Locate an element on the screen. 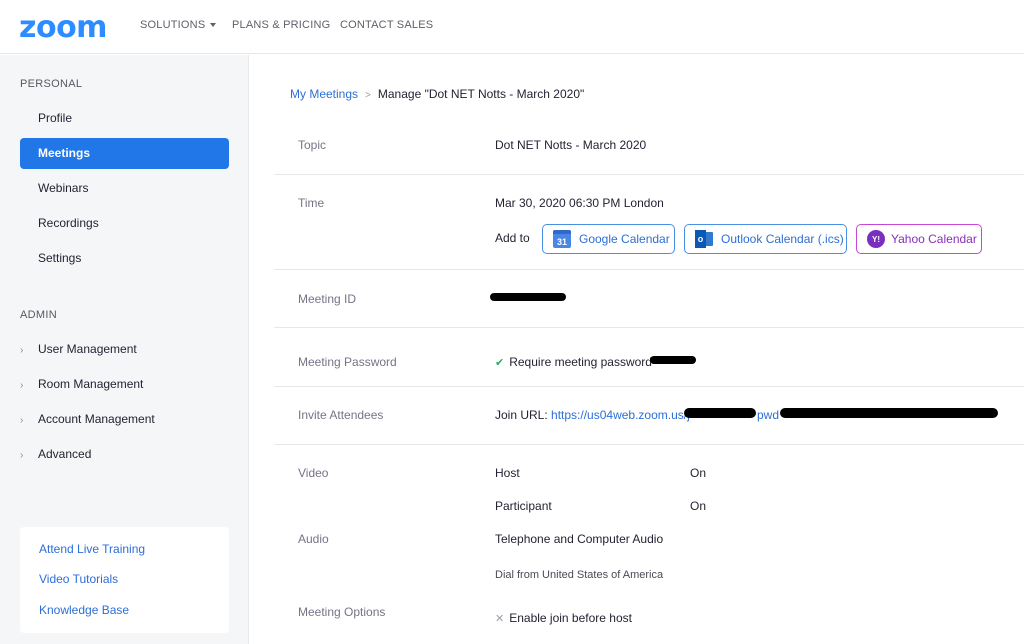 The width and height of the screenshot is (1024, 644). meeting-options-label: Meeting Options is located at coordinates (342, 612).